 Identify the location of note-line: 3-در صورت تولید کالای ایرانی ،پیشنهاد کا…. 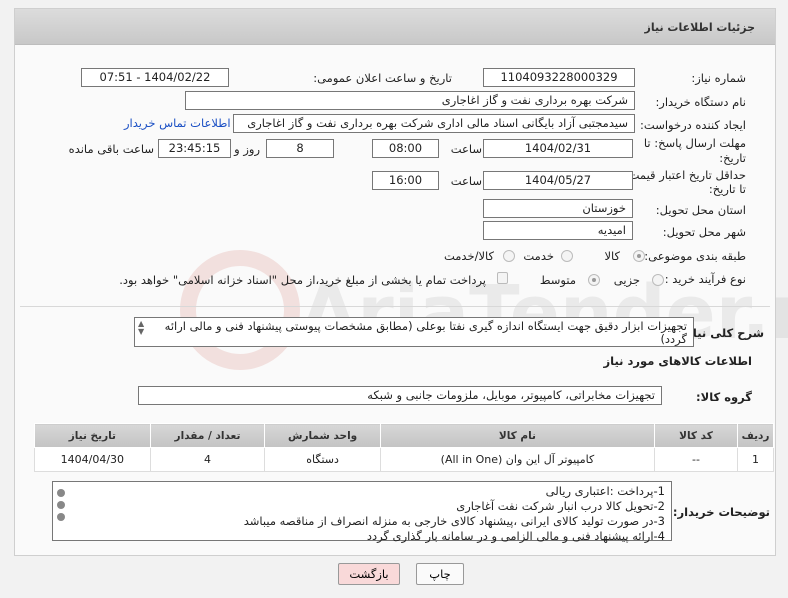
(454, 521).